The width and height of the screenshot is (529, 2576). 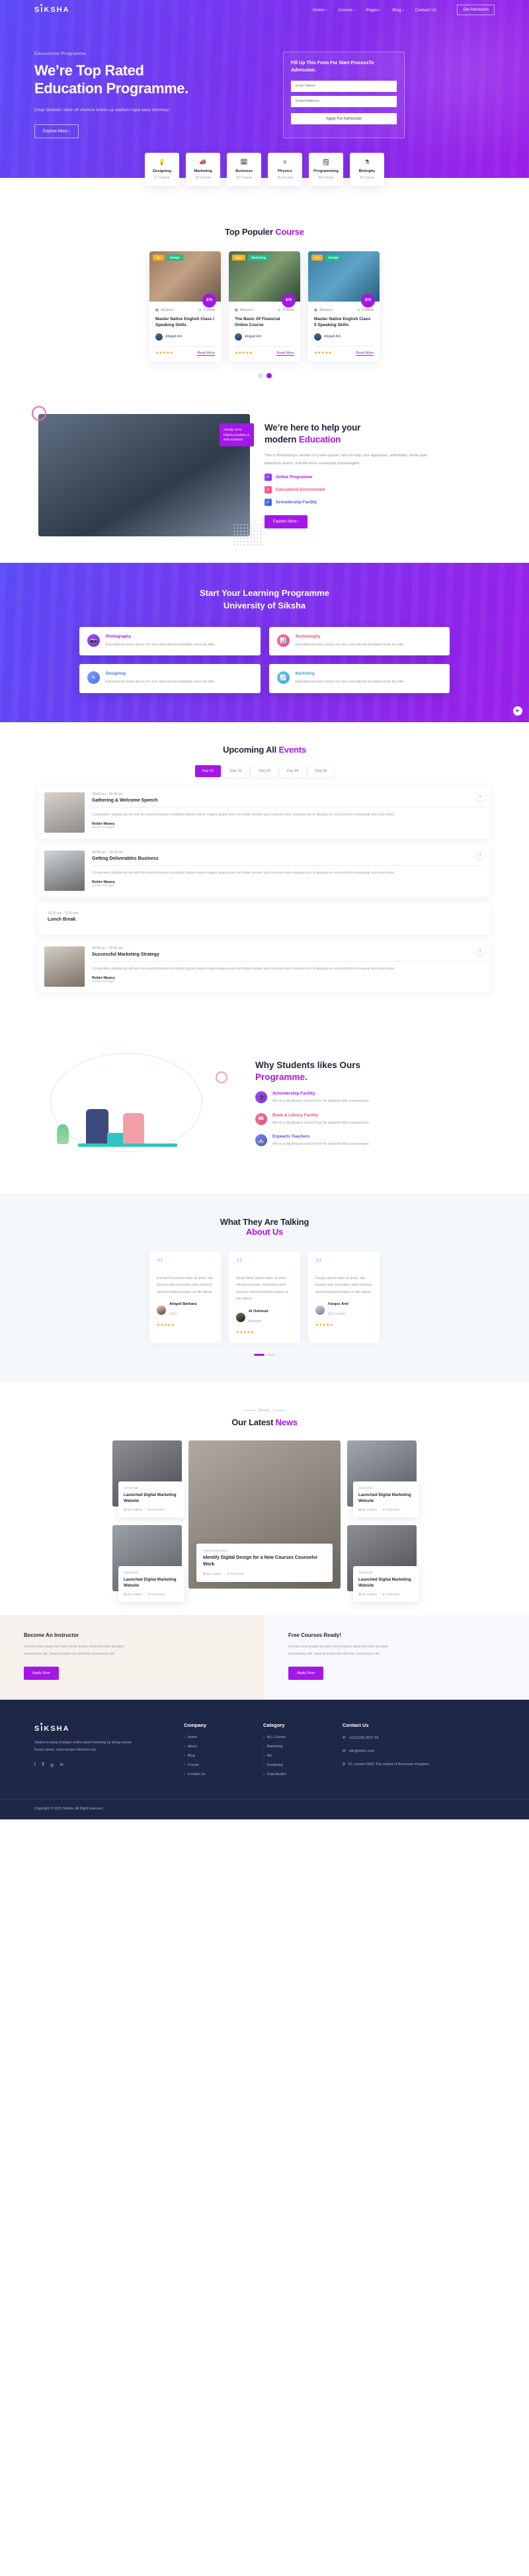 What do you see at coordinates (326, 169) in the screenshot?
I see `category-card-programming: 🗒 Programming 30 Course` at bounding box center [326, 169].